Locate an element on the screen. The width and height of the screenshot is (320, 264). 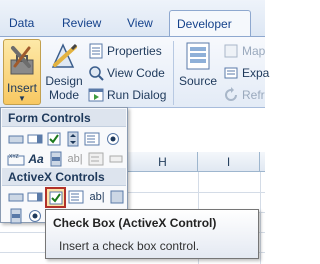
view-code-label: View Code is located at coordinates (136, 73).